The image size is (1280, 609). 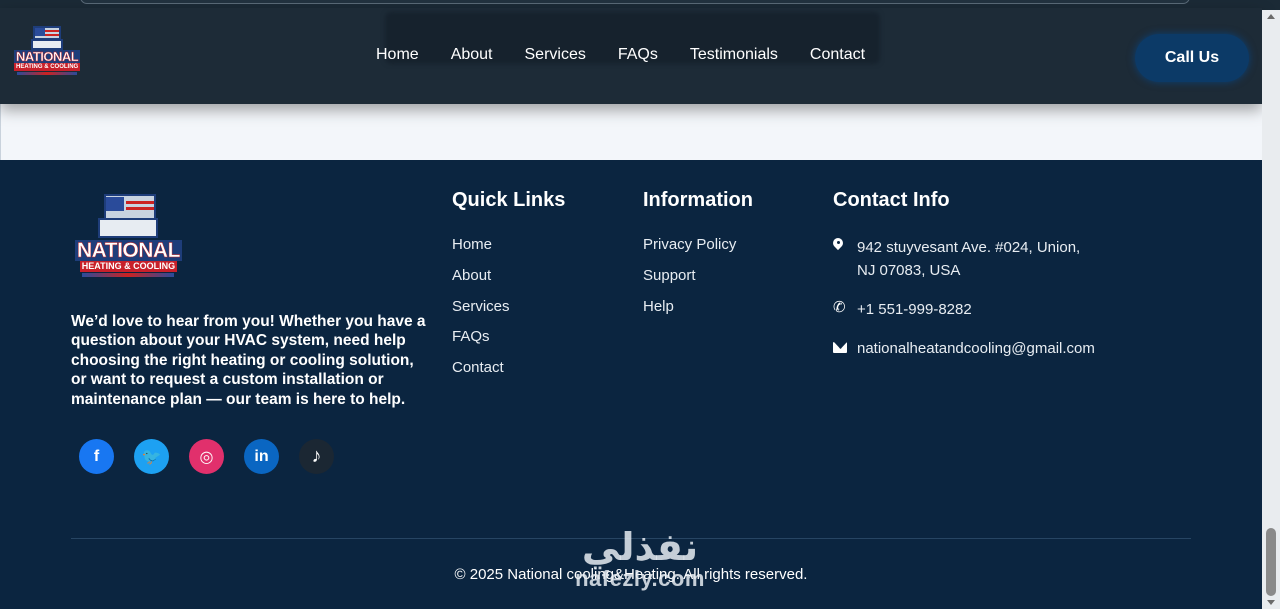 I want to click on quick-link-services: Services, so click(x=481, y=313).